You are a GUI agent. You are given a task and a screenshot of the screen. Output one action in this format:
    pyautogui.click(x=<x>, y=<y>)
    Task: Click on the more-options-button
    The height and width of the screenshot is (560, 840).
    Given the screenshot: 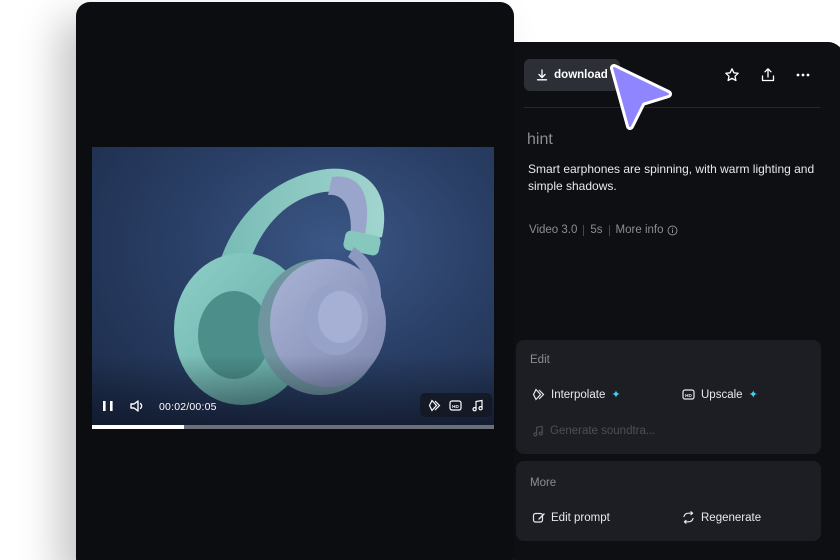 What is the action you would take?
    pyautogui.click(x=803, y=75)
    